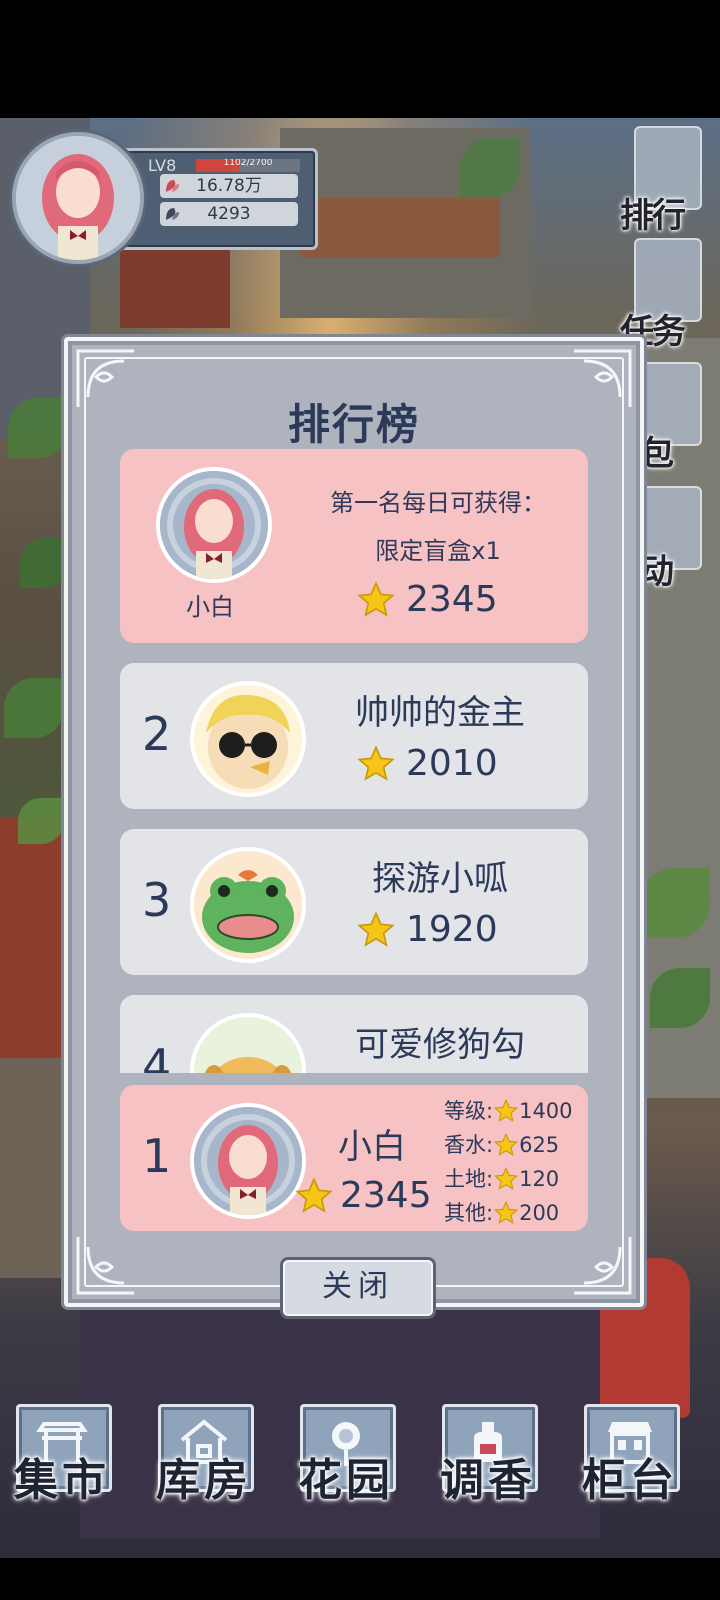 The height and width of the screenshot is (1600, 720). Describe the element at coordinates (657, 454) in the screenshot. I see `side-button-bag-label: 包` at that location.